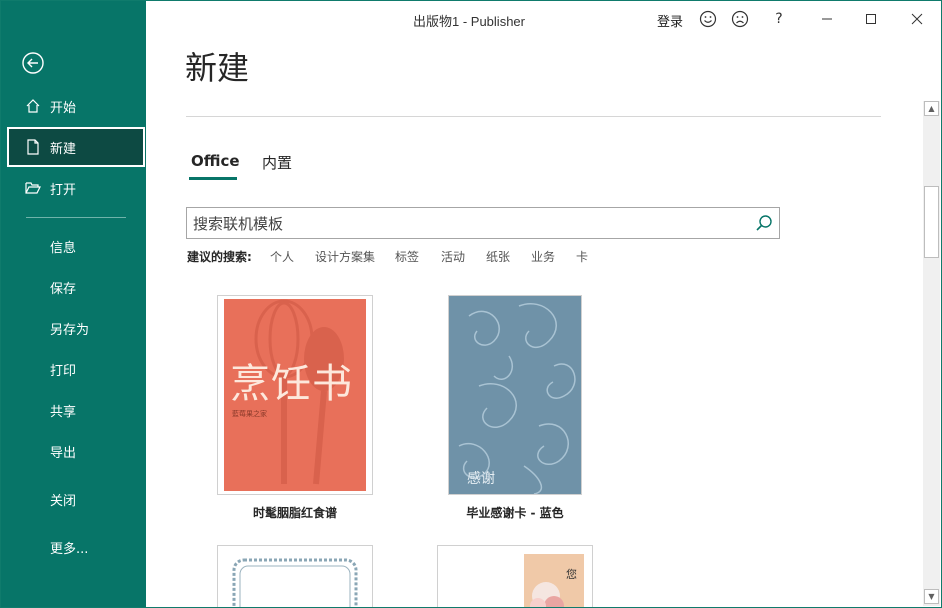  What do you see at coordinates (76, 217) in the screenshot?
I see `sidebar-divider` at bounding box center [76, 217].